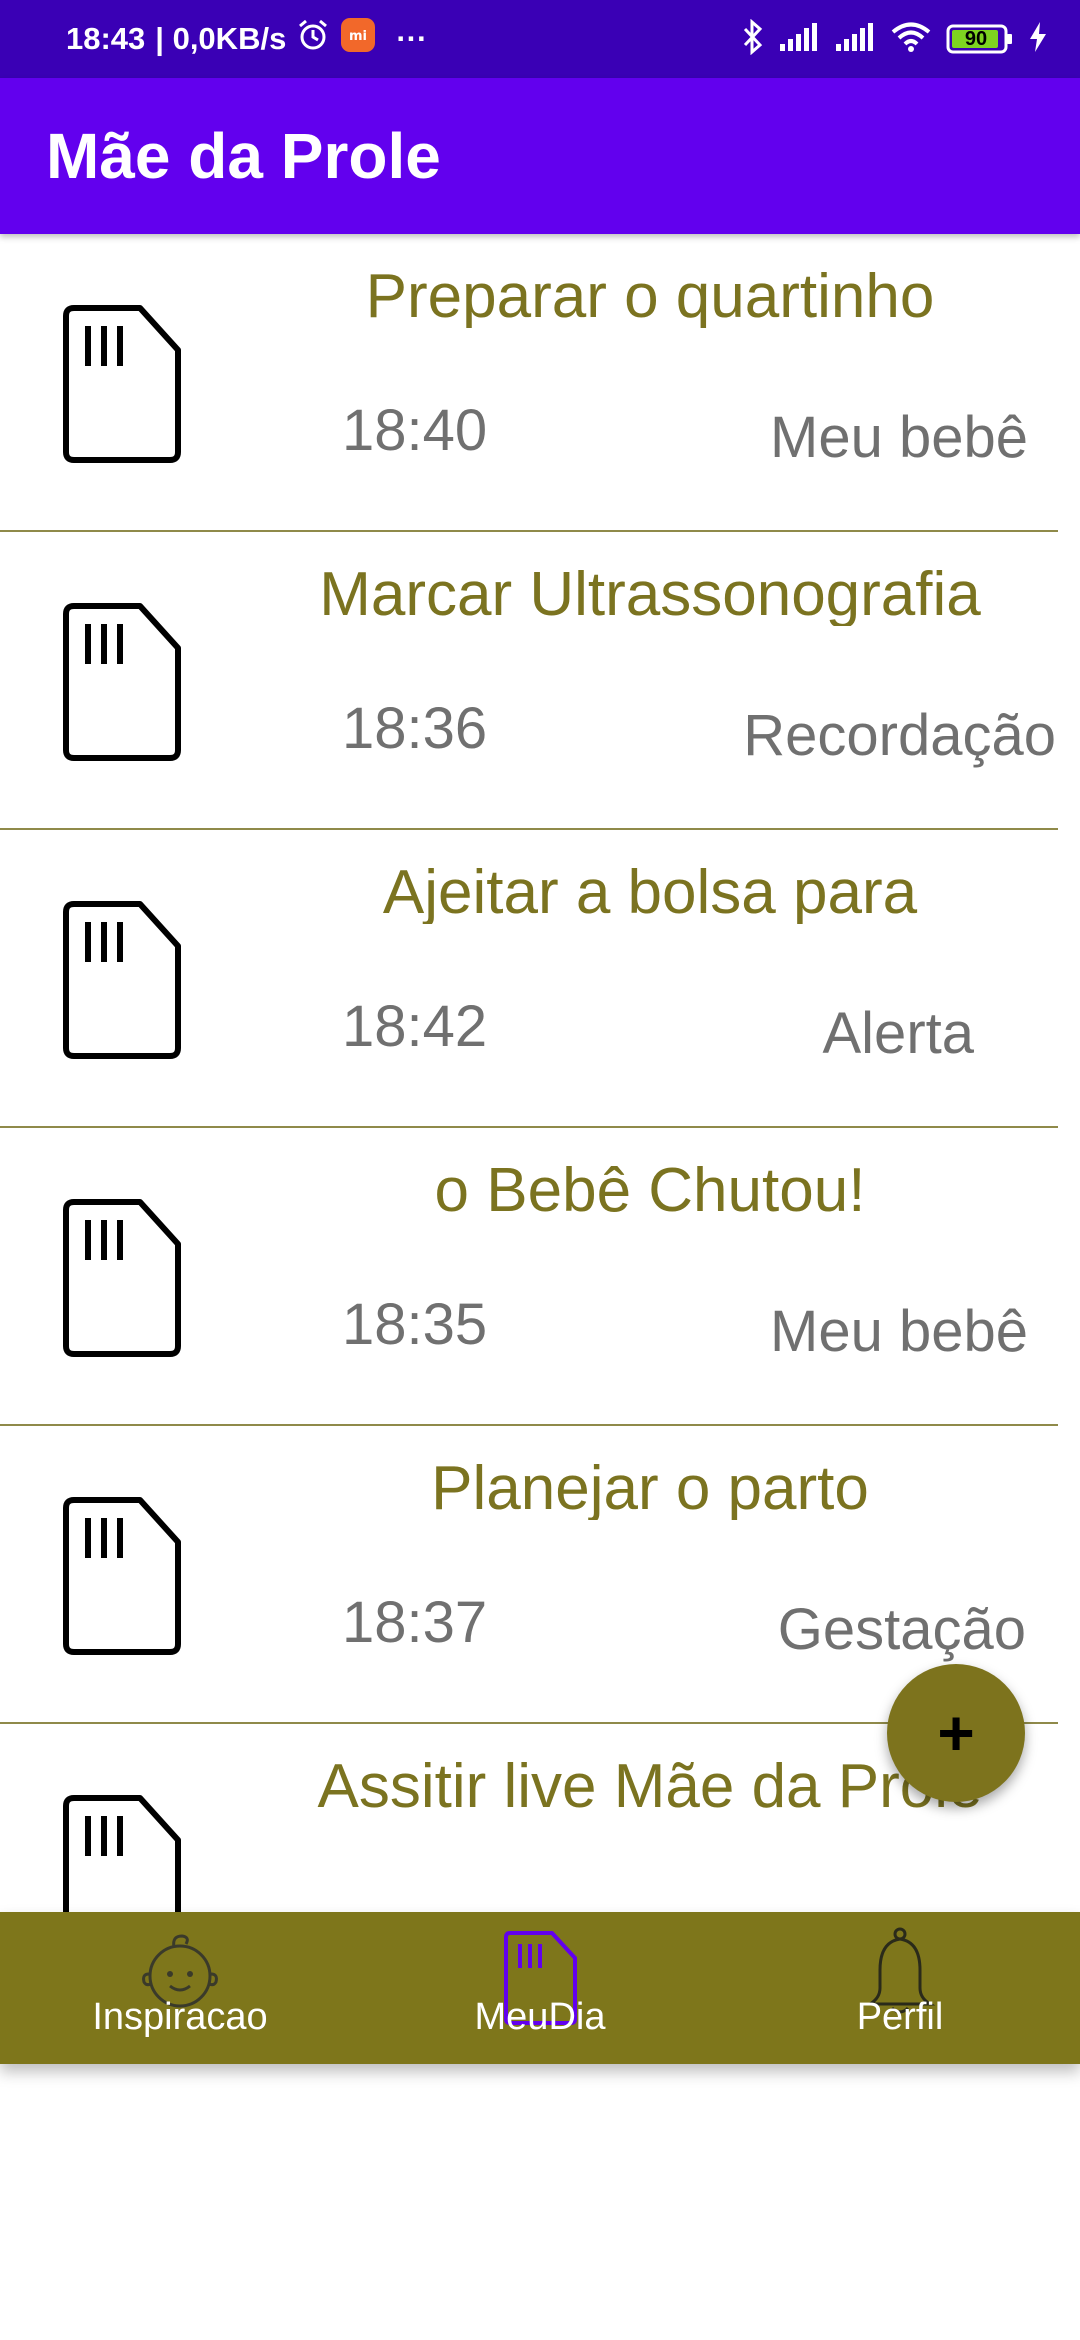 The height and width of the screenshot is (2340, 1080). I want to click on status-left: 18:43 | 0,0KB/s mi ···, so click(246, 39).